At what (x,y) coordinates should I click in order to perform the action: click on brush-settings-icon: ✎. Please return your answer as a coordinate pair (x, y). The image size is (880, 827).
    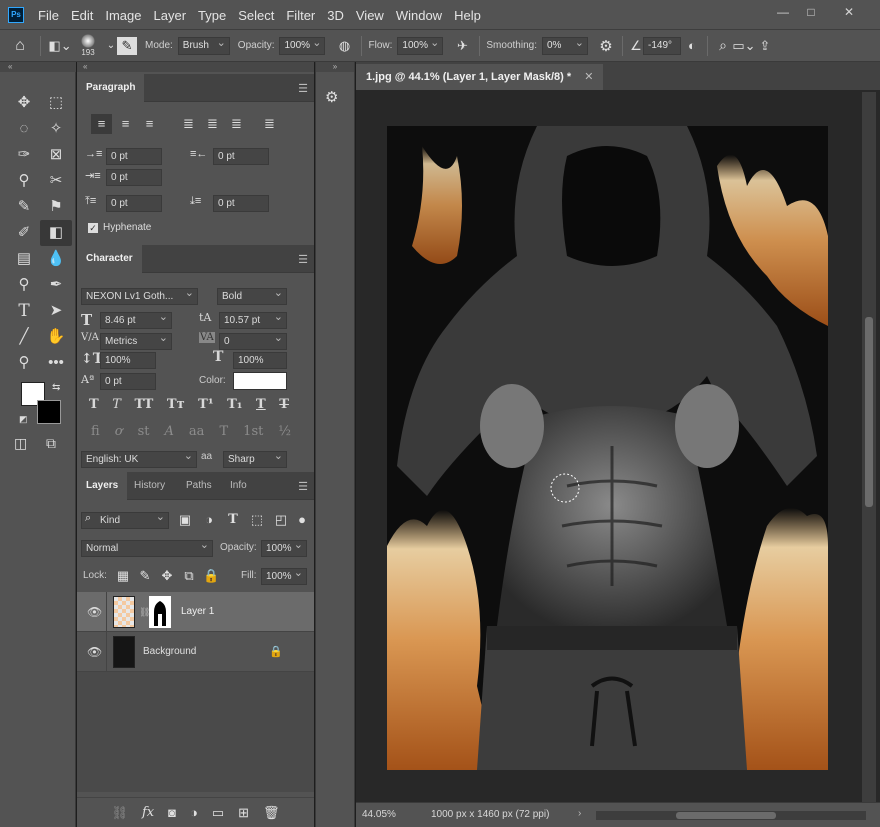
    Looking at the image, I should click on (127, 45).